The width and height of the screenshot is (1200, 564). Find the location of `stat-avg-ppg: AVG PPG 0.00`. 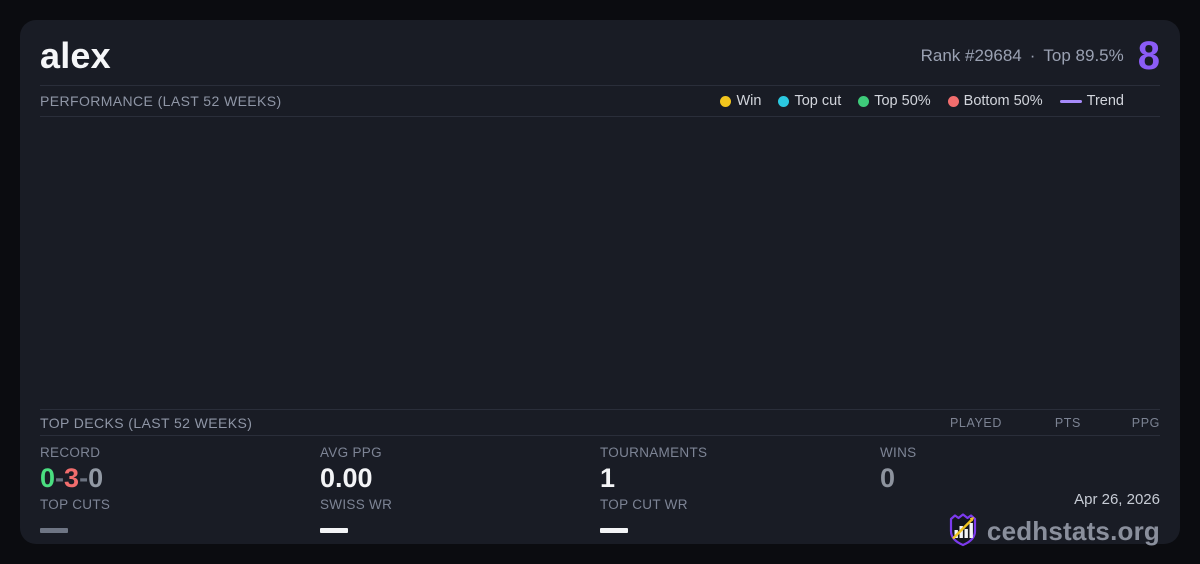

stat-avg-ppg: AVG PPG 0.00 is located at coordinates (460, 471).